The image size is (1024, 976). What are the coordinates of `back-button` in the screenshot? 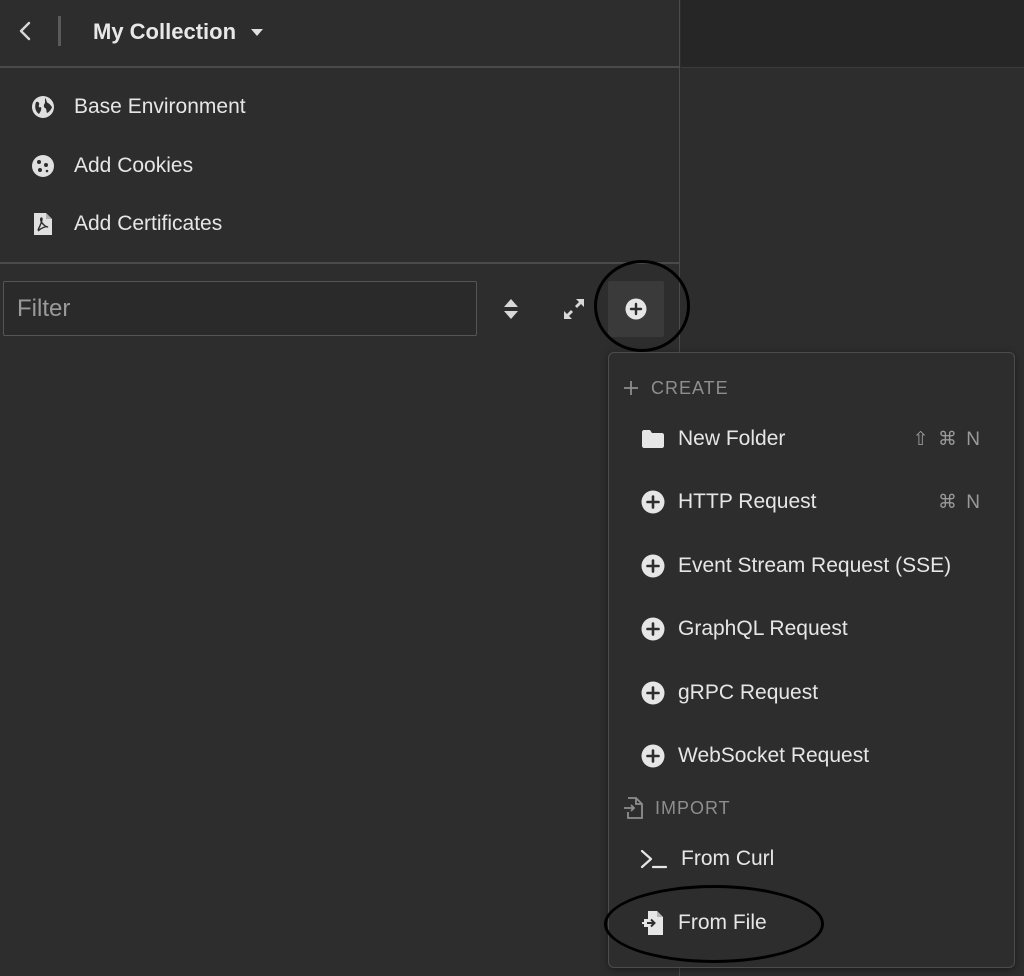 It's located at (25, 31).